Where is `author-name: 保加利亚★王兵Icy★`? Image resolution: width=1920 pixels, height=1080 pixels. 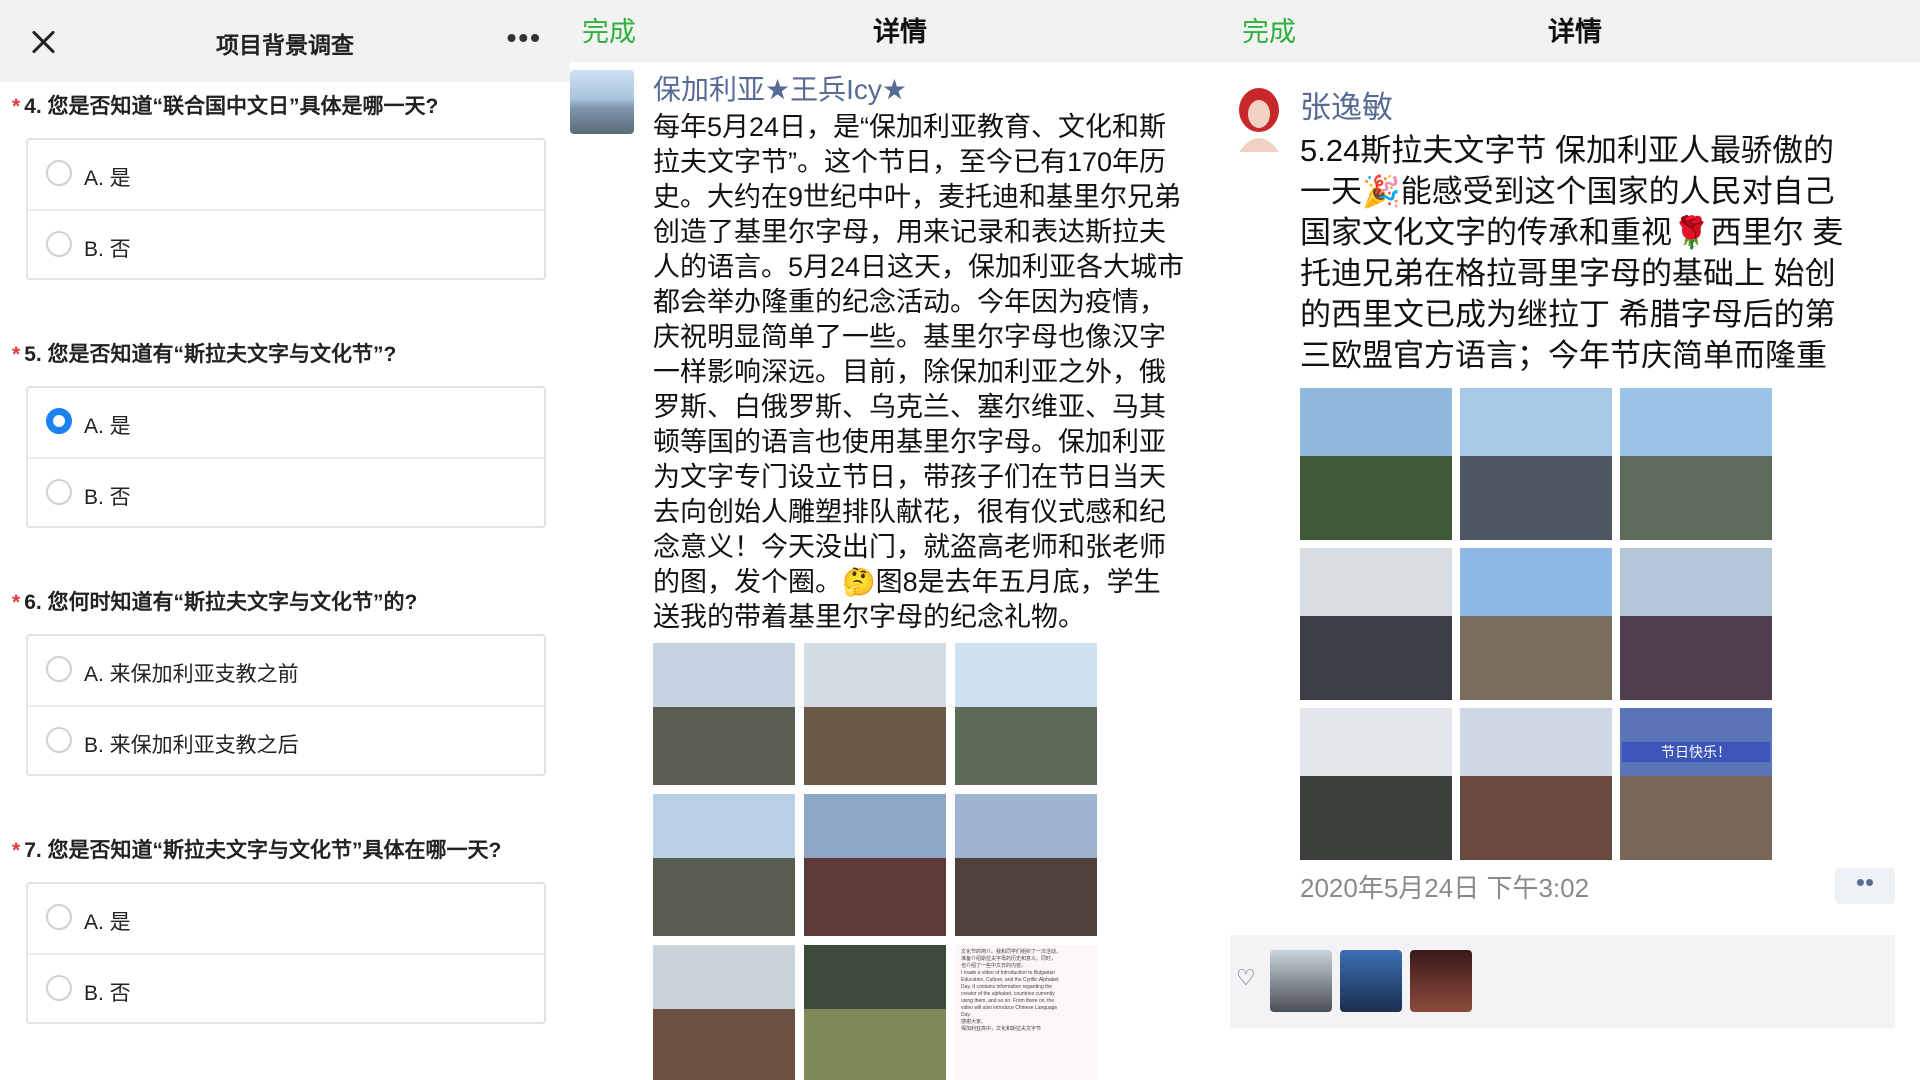 author-name: 保加利亚★王兵Icy★ is located at coordinates (780, 88).